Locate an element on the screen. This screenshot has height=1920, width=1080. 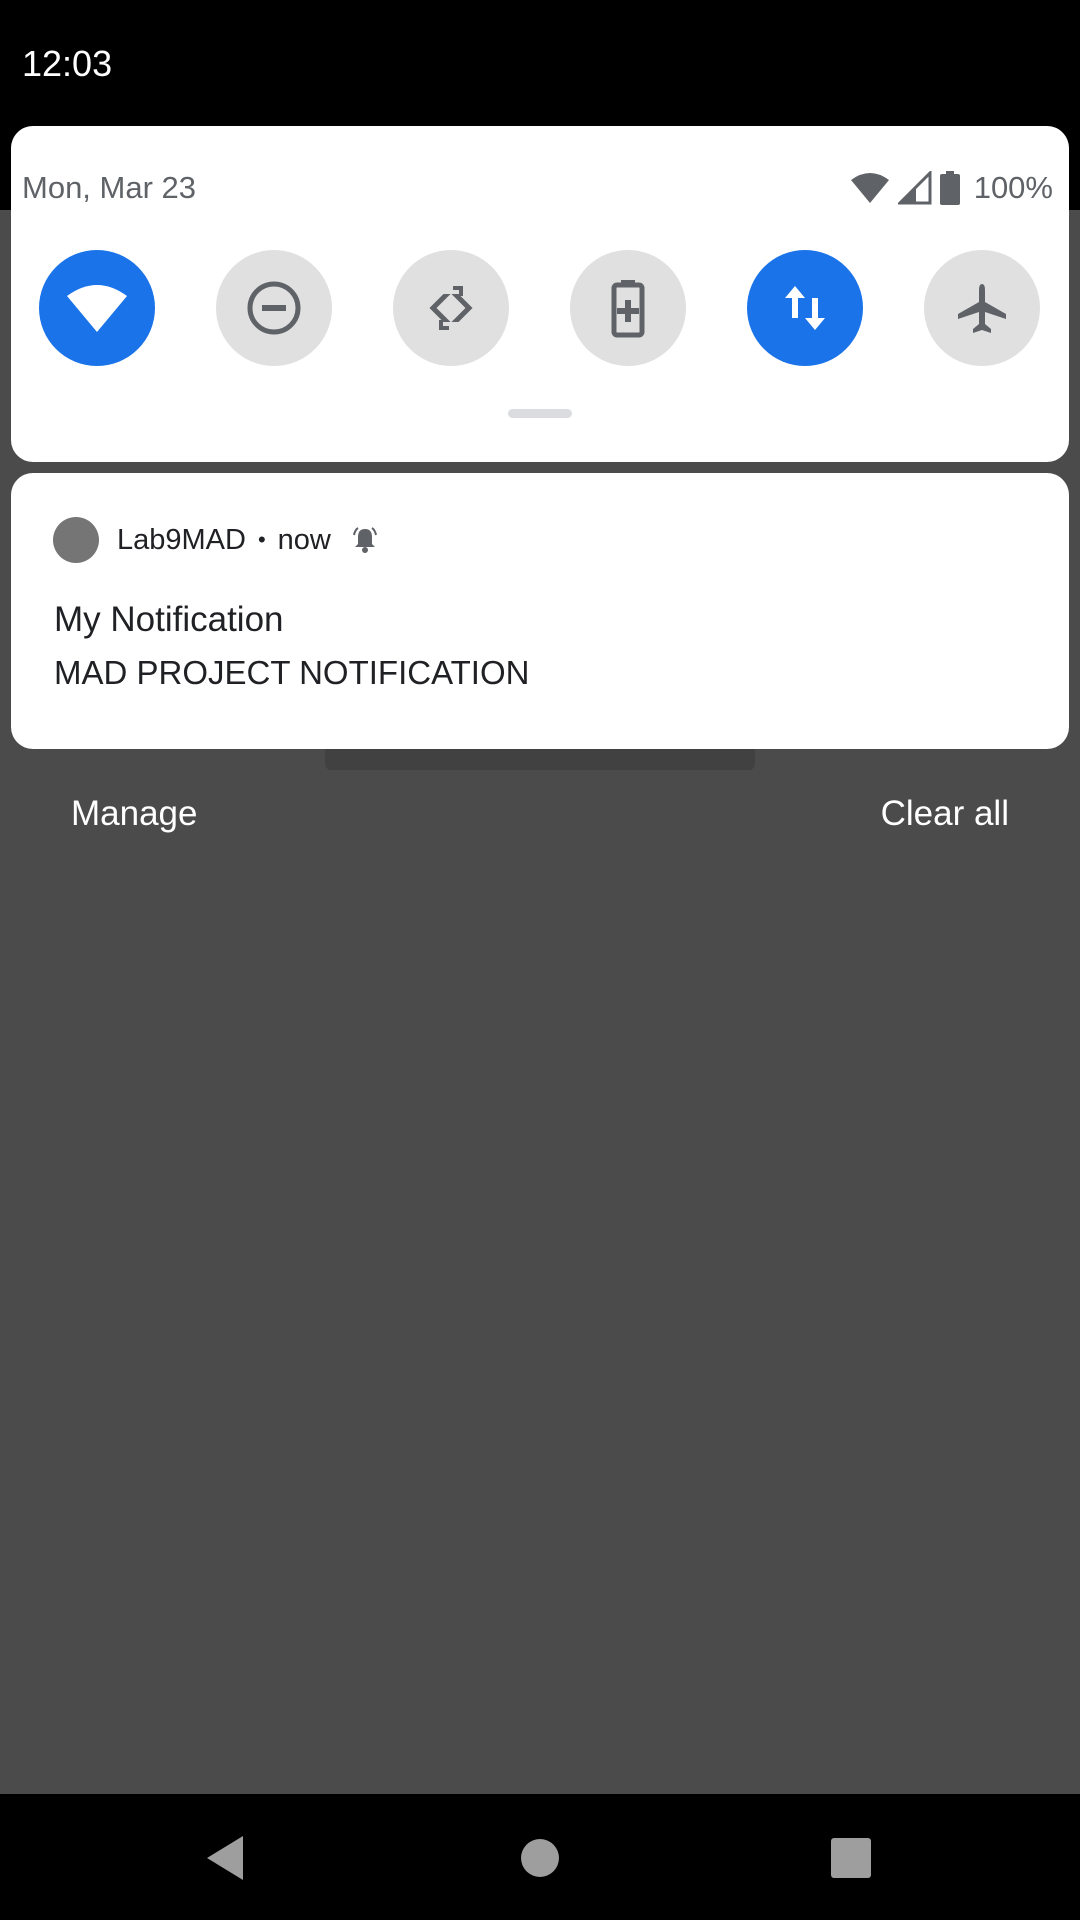
qs-date: Mon, Mar 23 is located at coordinates (109, 188).